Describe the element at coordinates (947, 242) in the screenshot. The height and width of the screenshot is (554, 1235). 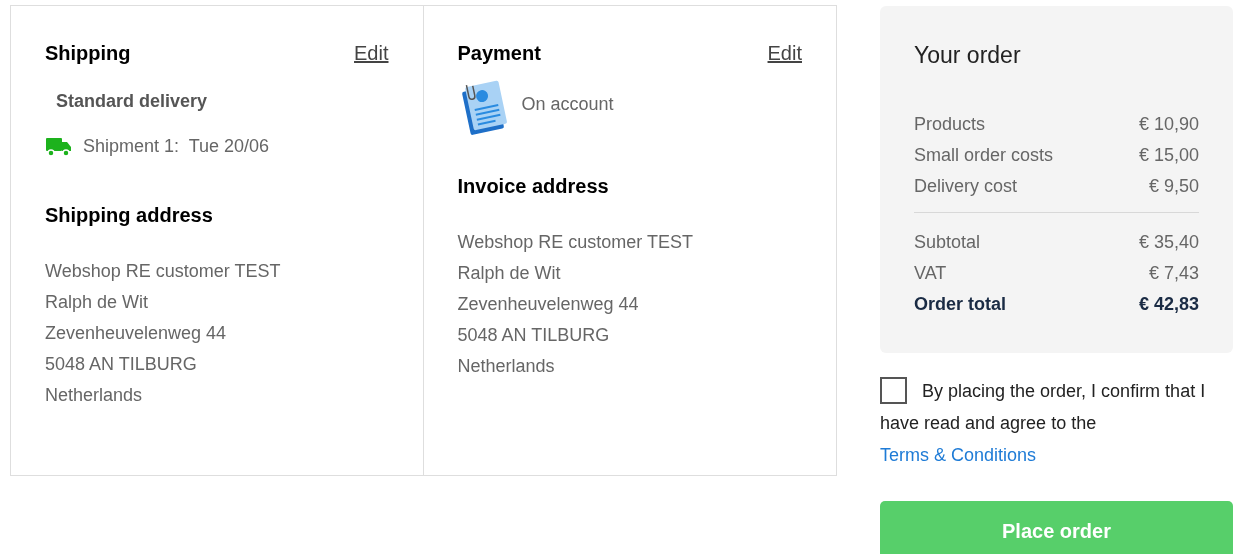
I see `total-label: Subtotal` at that location.